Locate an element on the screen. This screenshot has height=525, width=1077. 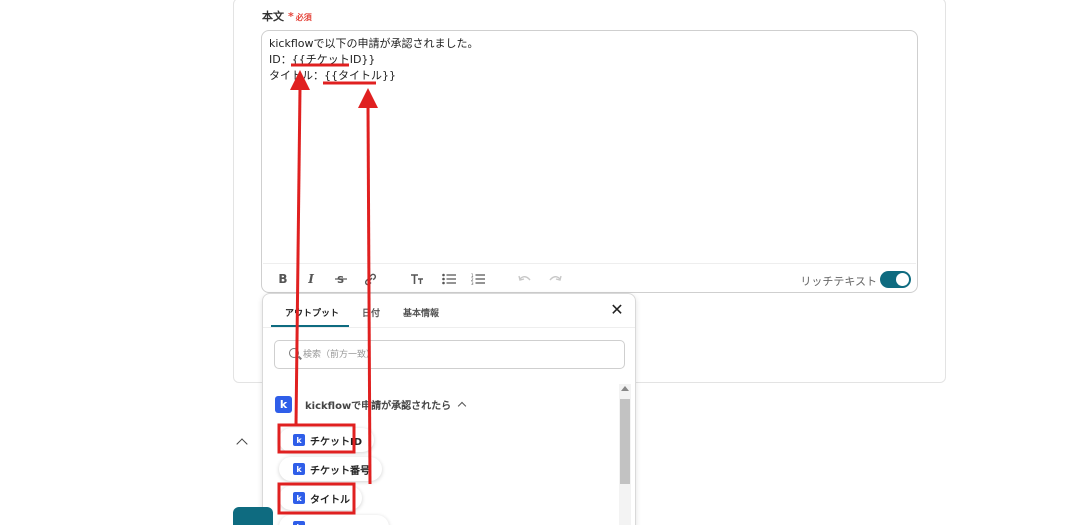
tab-date: 日付 is located at coordinates (371, 312).